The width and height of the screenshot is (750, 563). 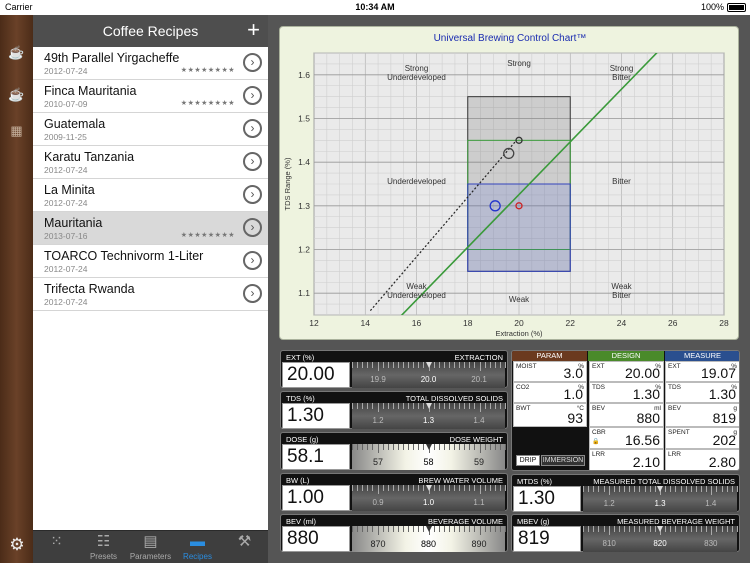 What do you see at coordinates (563, 460) in the screenshot?
I see `immersion-toggle: IMMERSION` at bounding box center [563, 460].